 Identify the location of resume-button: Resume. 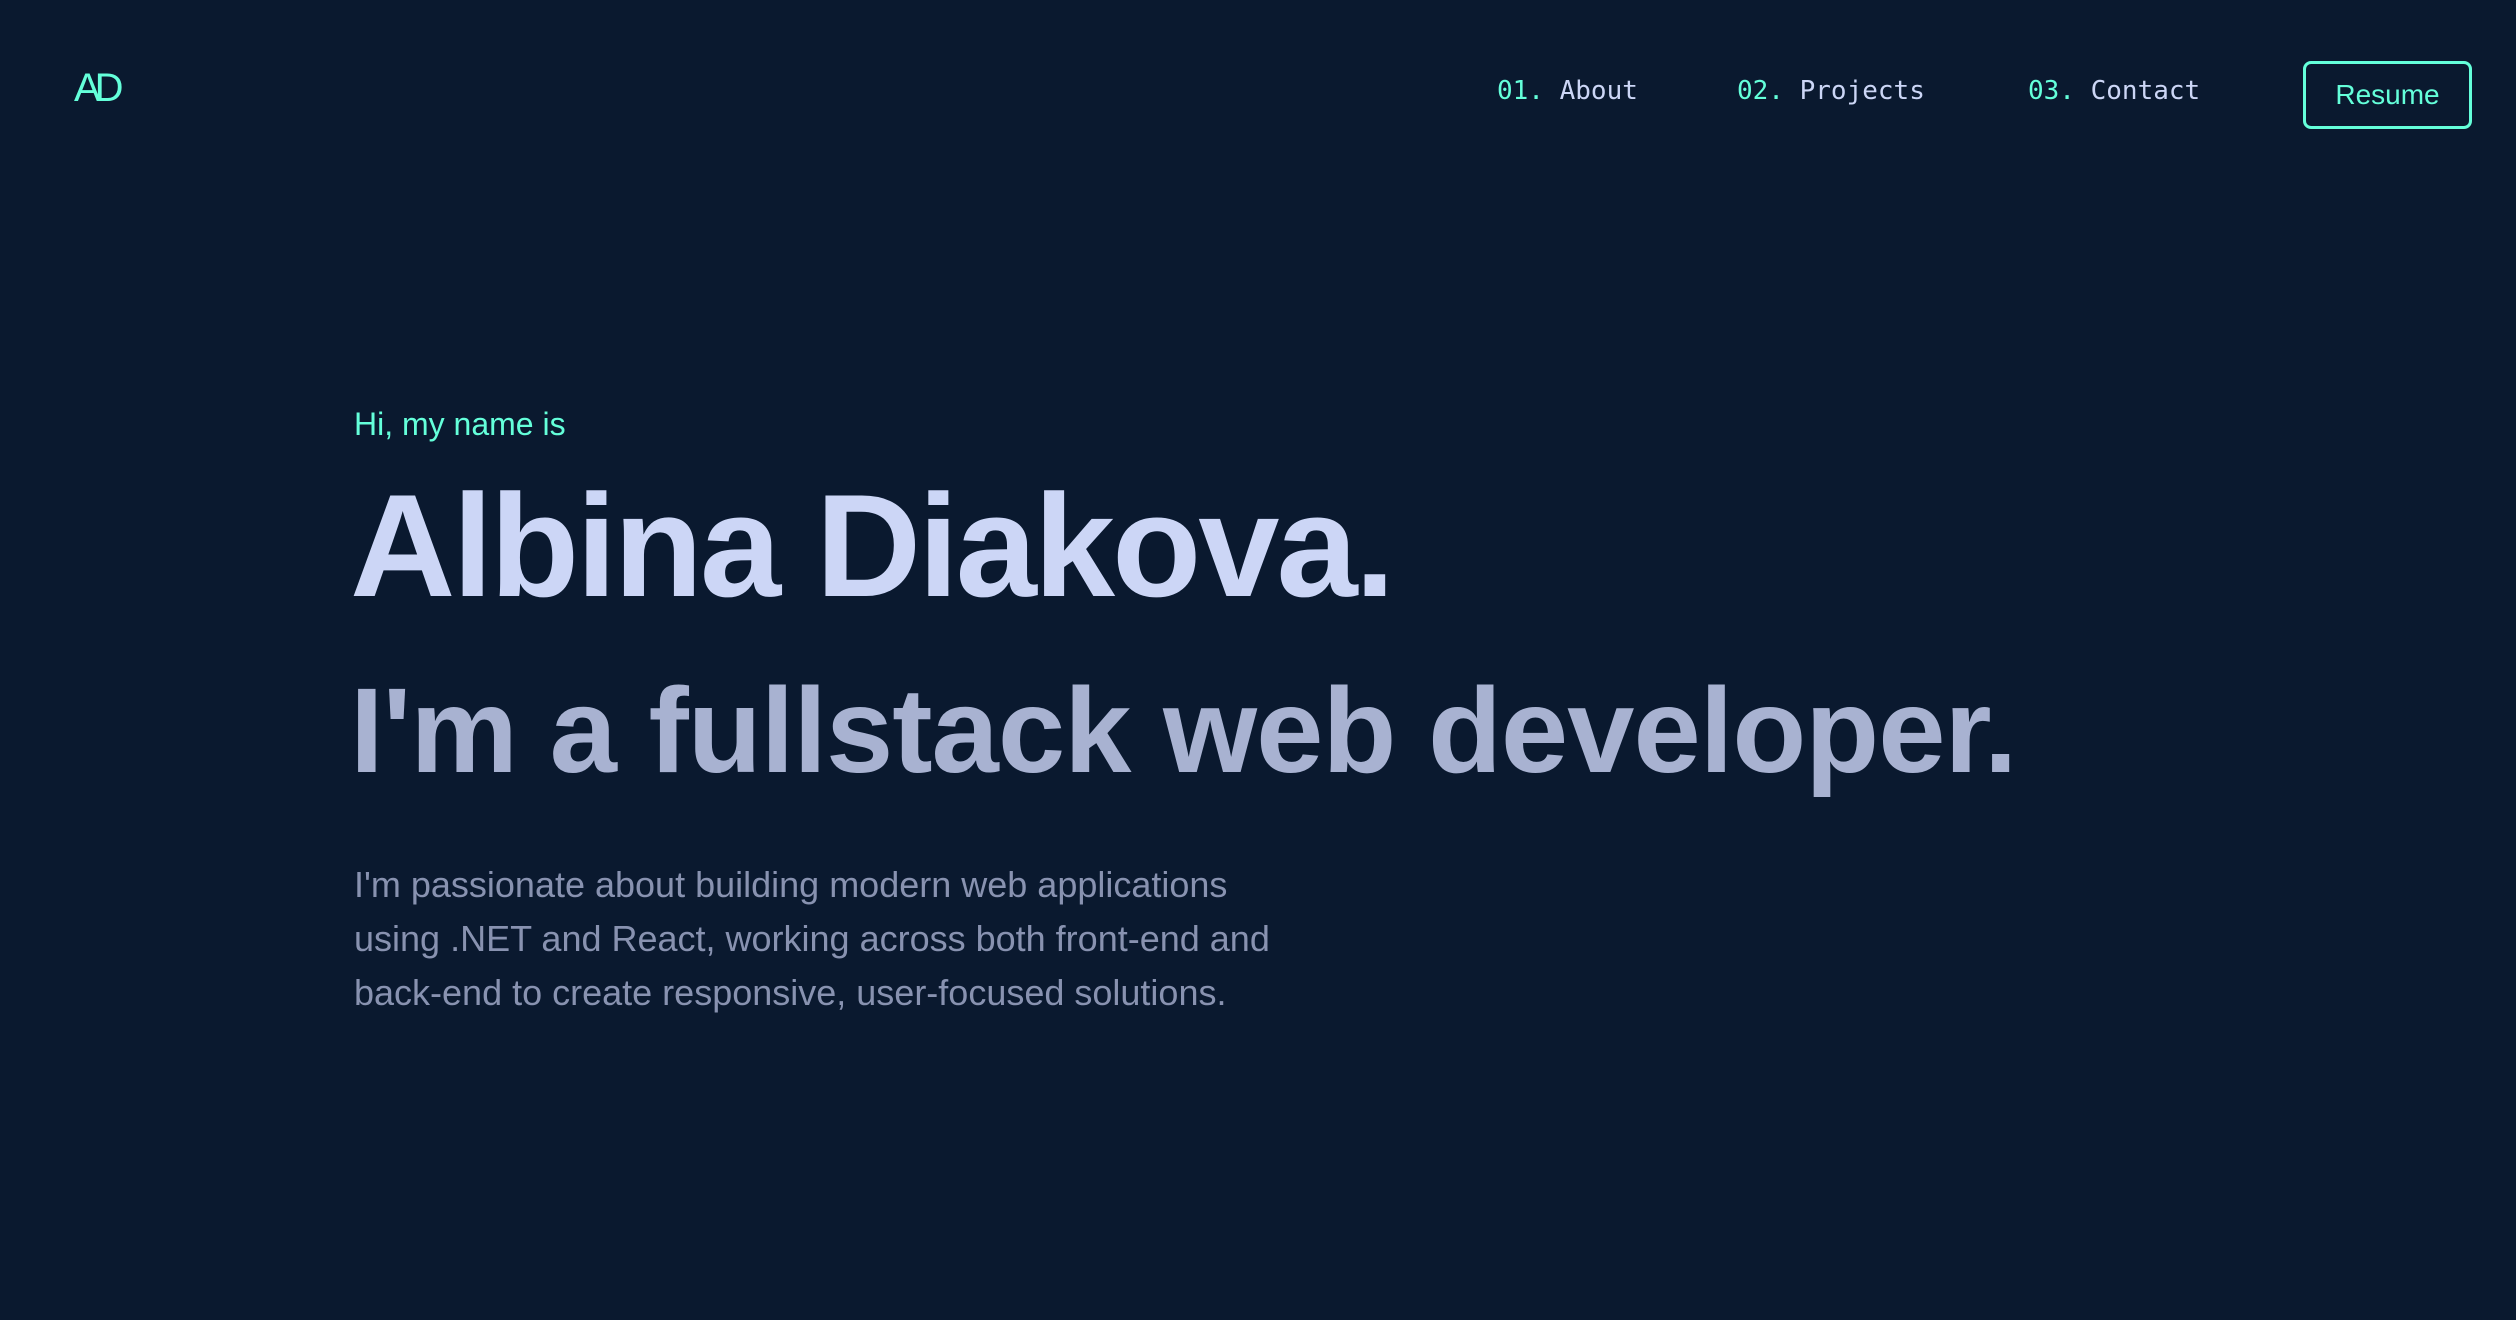
(2387, 95).